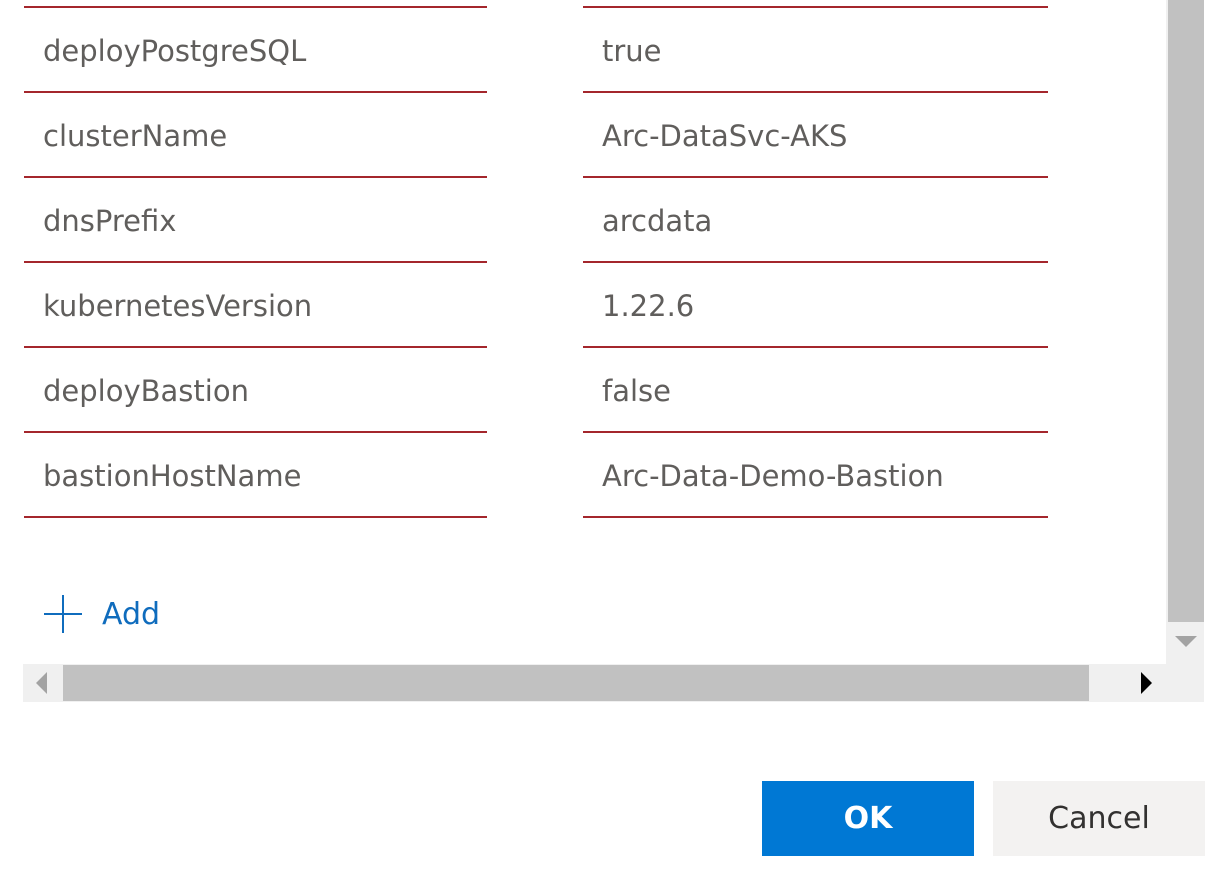 The height and width of the screenshot is (882, 1224). What do you see at coordinates (536, 477) in the screenshot?
I see `parameter-row: bastionHostName Arc-Data-Demo-Bastion` at bounding box center [536, 477].